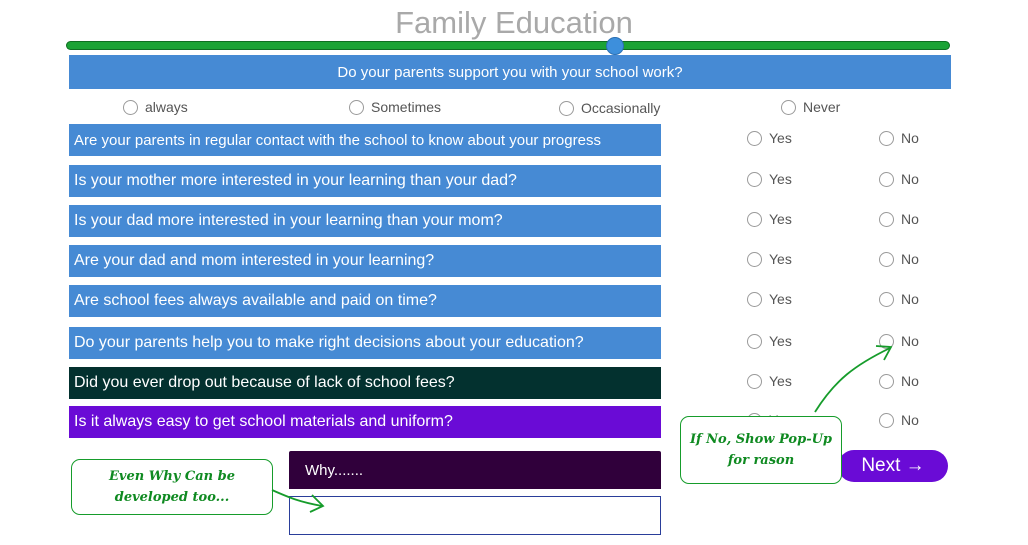 This screenshot has width=1028, height=545. I want to click on progress-knob, so click(614, 46).